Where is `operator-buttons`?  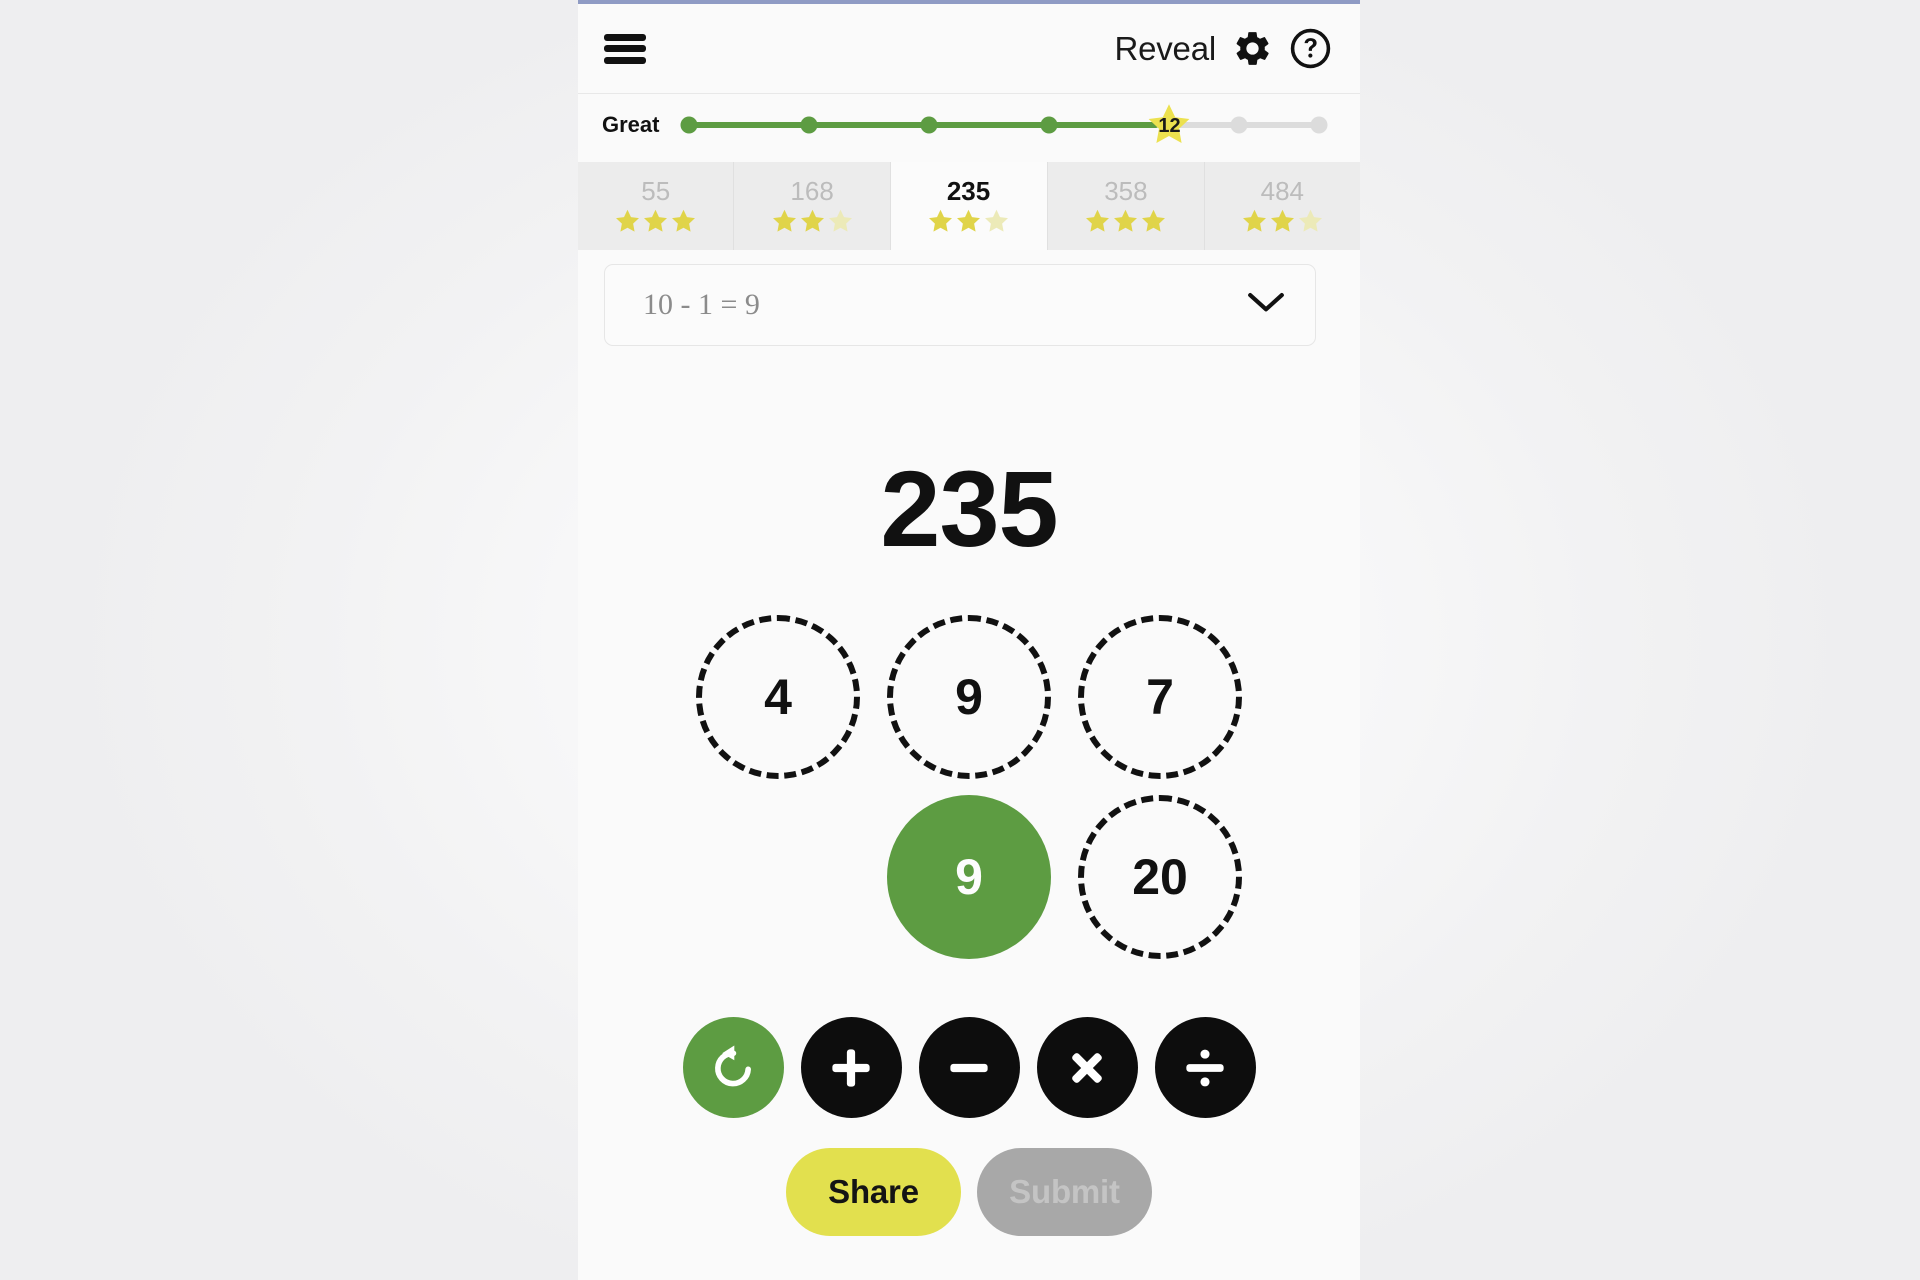
operator-buttons is located at coordinates (969, 1067).